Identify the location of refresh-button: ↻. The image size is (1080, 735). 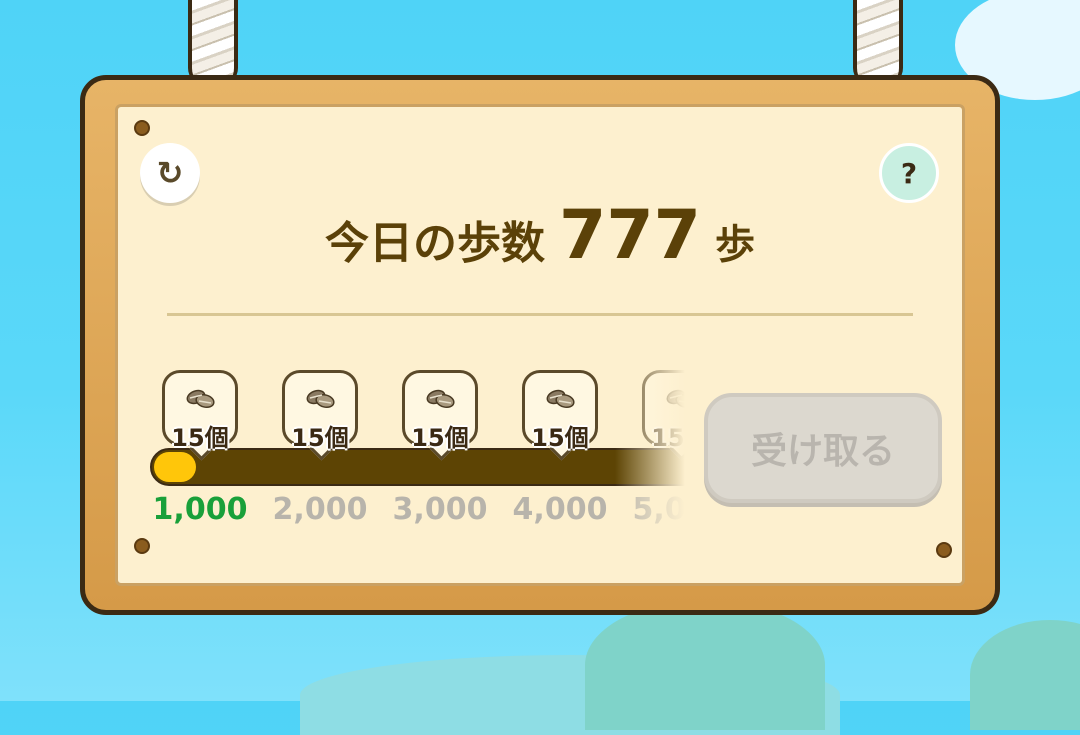
(170, 173).